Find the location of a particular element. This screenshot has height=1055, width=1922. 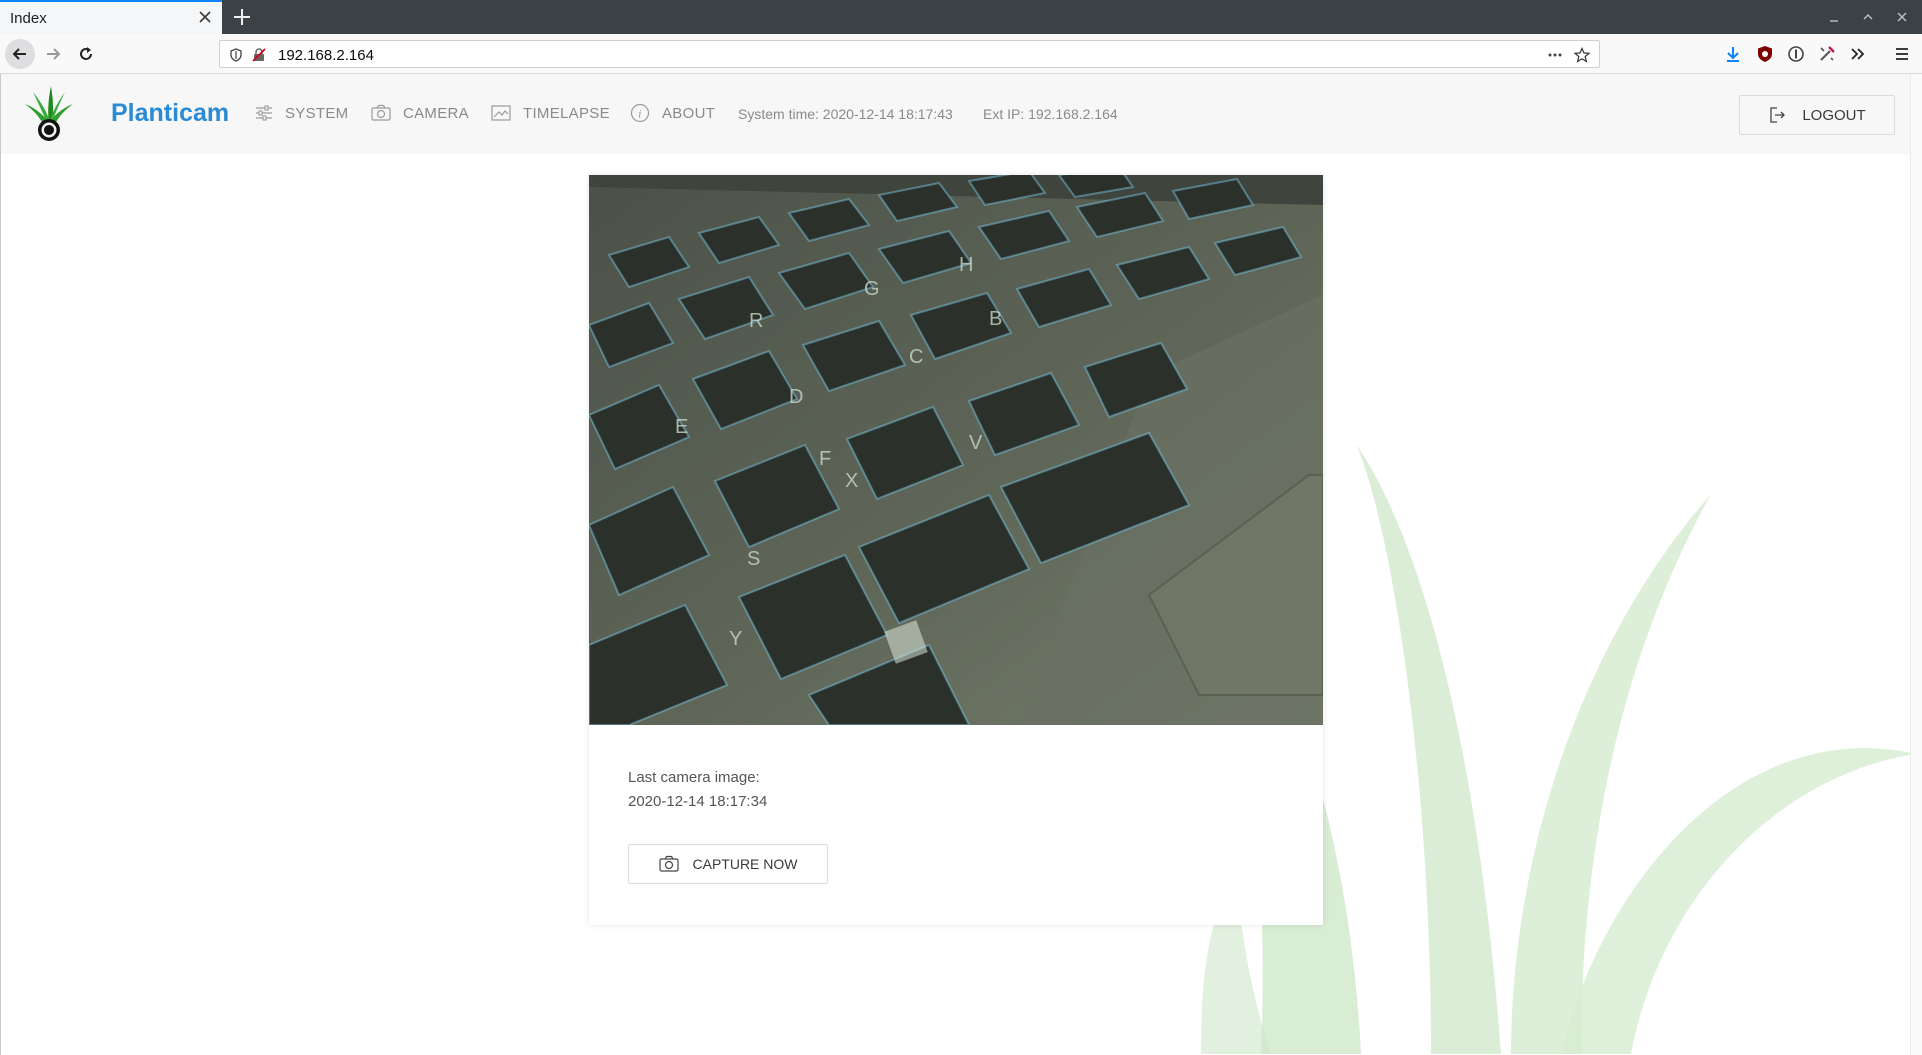

new-tab-icon is located at coordinates (242, 17).